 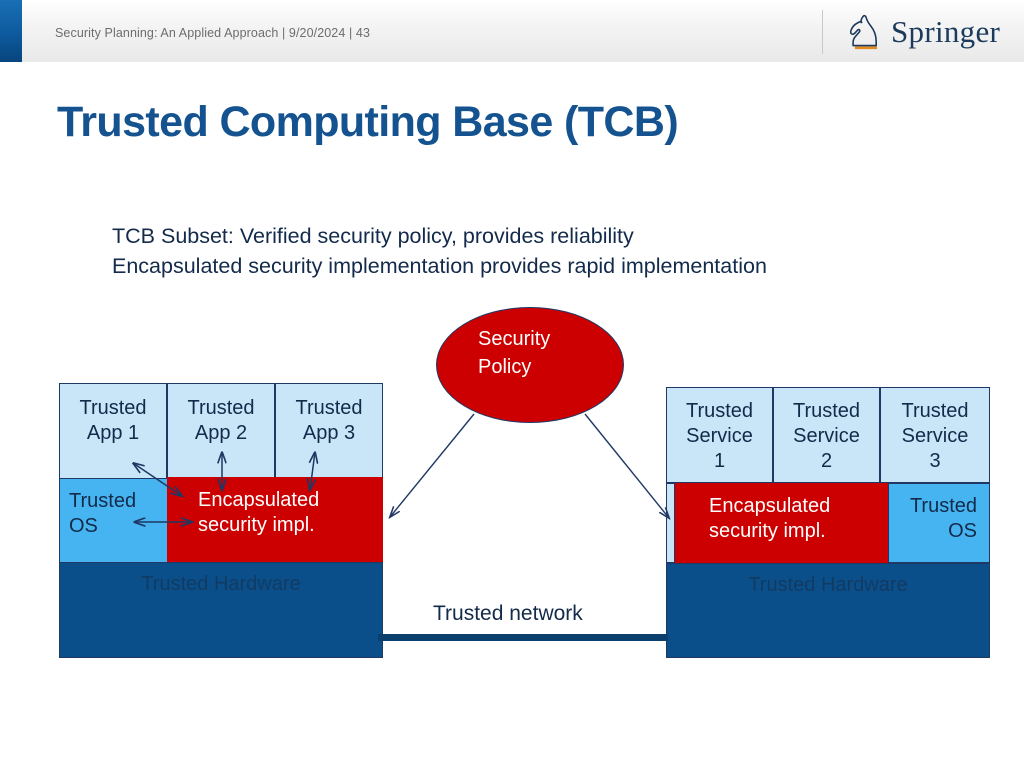 I want to click on right-service-3-line1: Trusted, so click(x=935, y=411).